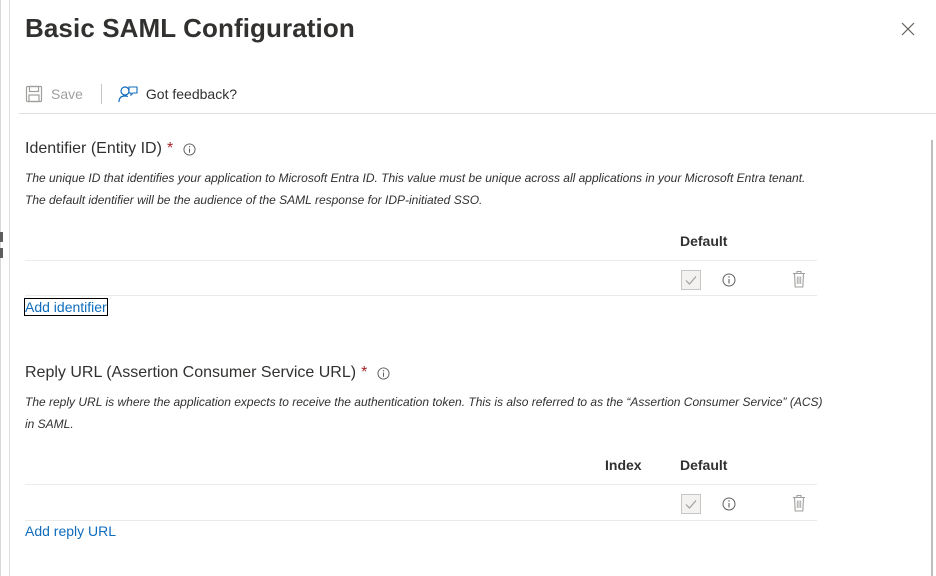 The width and height of the screenshot is (936, 576). Describe the element at coordinates (932, 358) in the screenshot. I see `scrollbar` at that location.